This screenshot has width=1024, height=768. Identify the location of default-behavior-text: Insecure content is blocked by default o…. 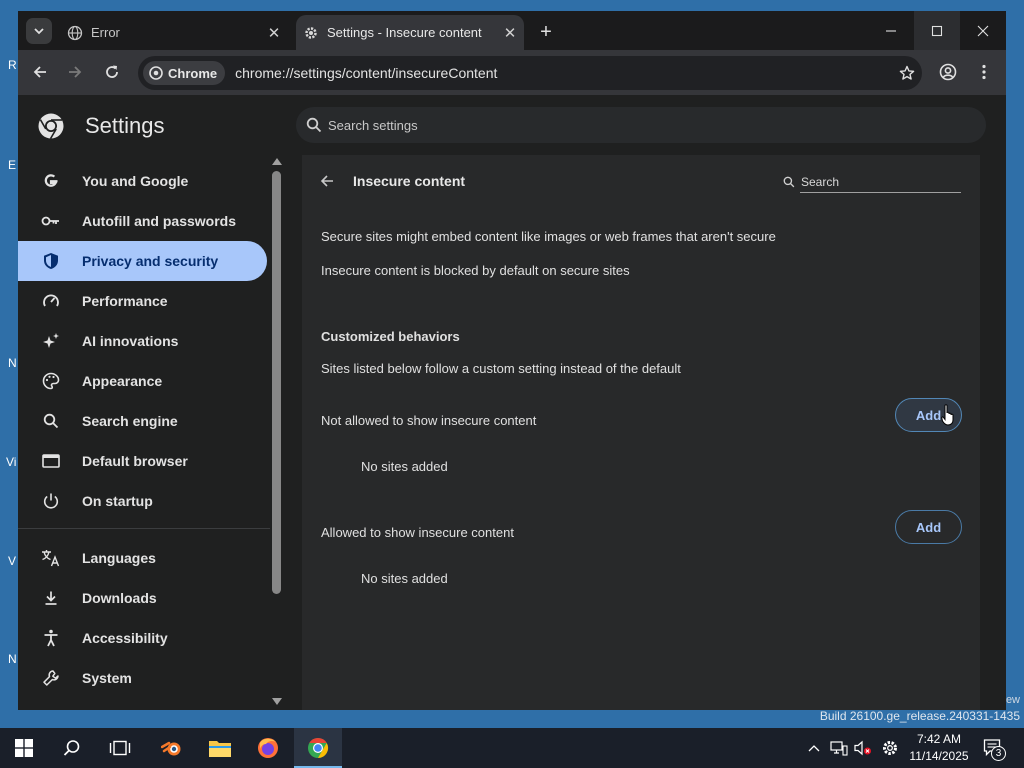
(475, 270).